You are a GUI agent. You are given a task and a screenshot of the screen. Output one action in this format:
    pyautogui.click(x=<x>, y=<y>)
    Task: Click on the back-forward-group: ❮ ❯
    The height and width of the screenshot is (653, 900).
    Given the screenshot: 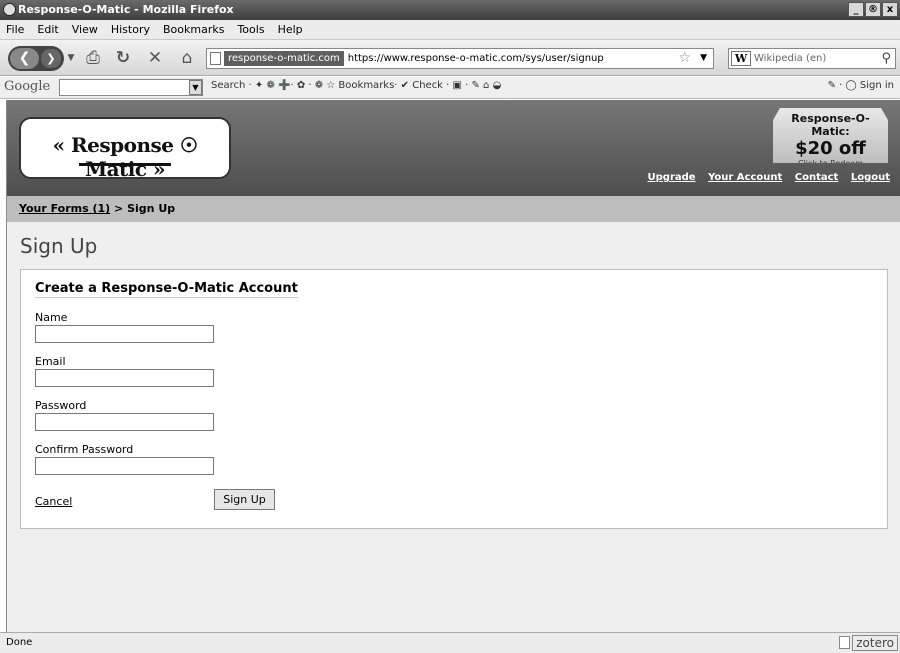 What is the action you would take?
    pyautogui.click(x=36, y=58)
    